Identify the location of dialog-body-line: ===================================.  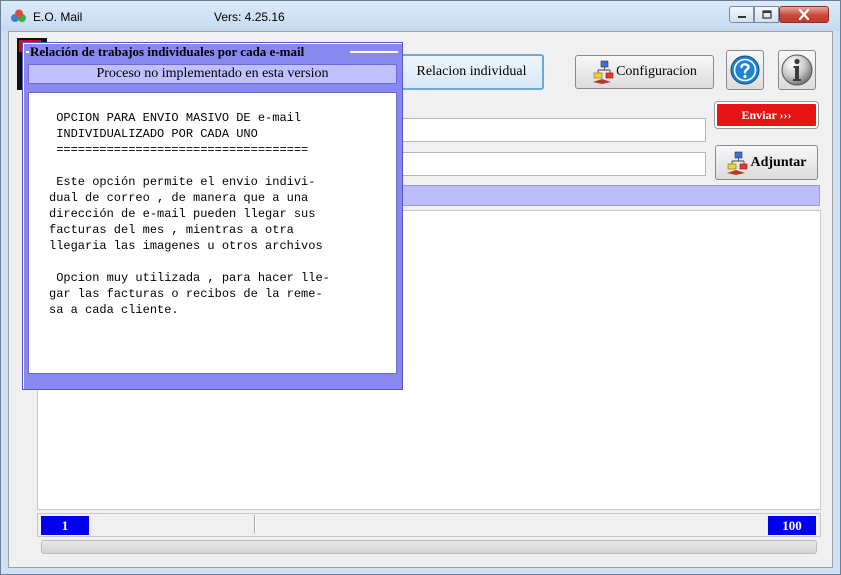
(179, 150).